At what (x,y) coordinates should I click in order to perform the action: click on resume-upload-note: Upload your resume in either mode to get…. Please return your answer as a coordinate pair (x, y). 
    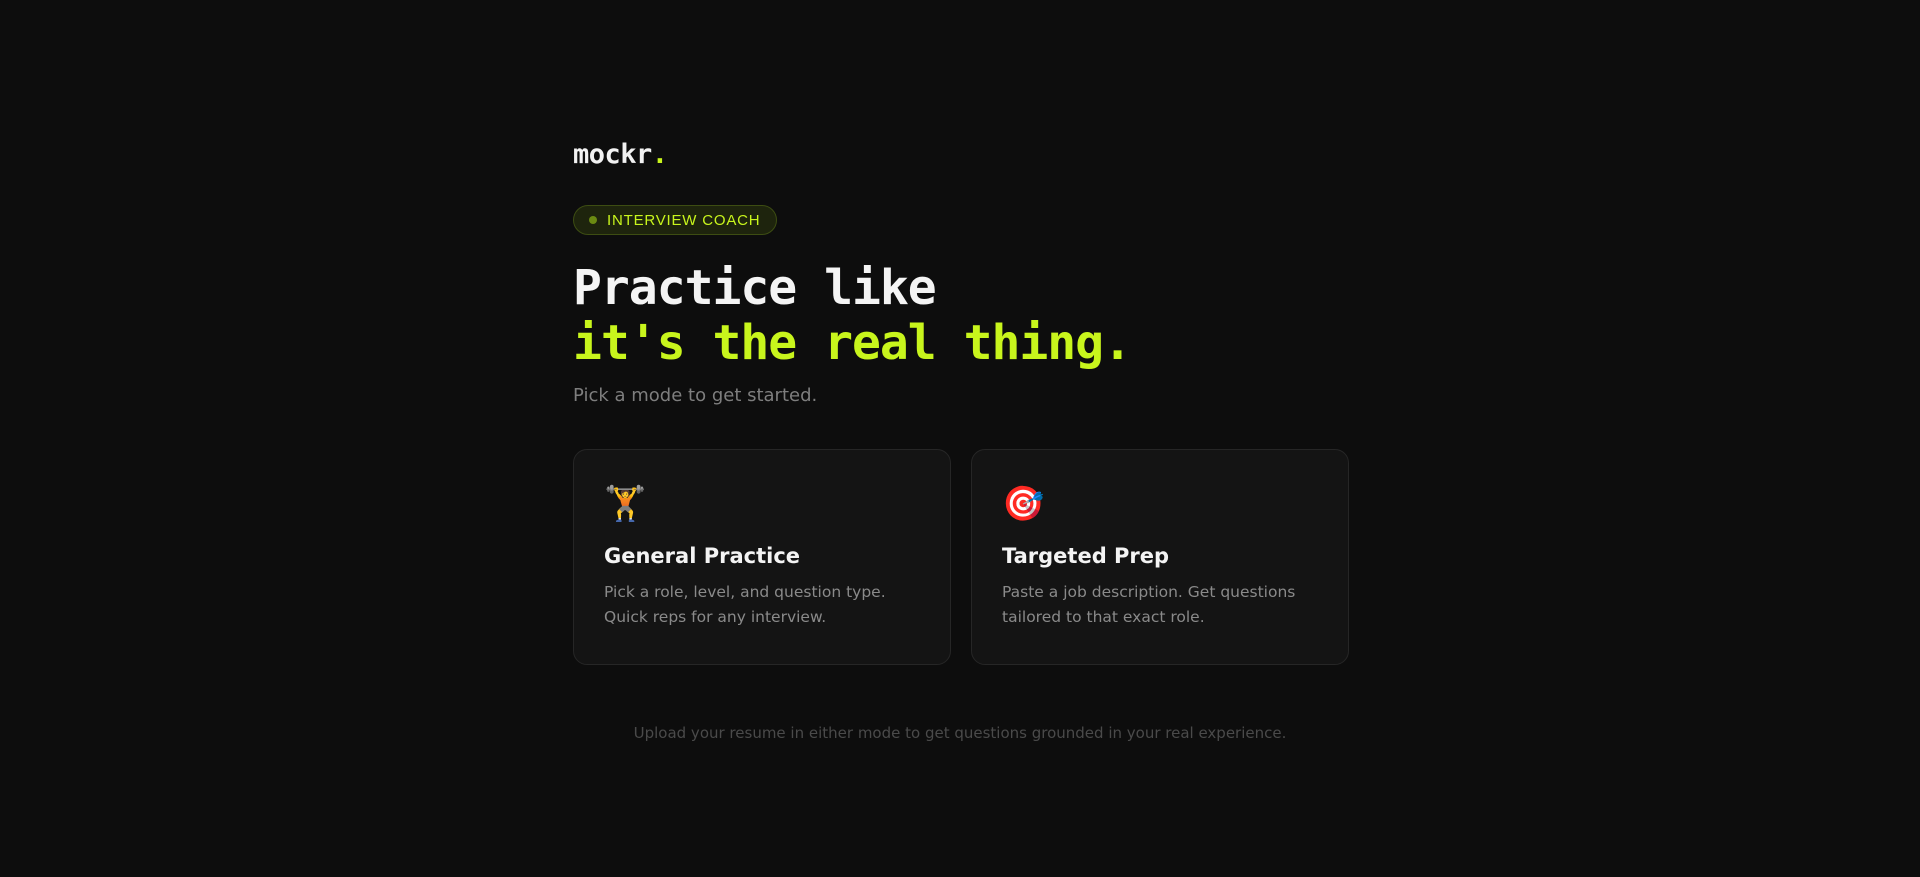
    Looking at the image, I should click on (960, 733).